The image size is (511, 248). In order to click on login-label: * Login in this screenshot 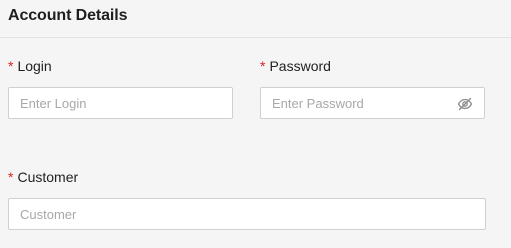, I will do `click(30, 66)`.